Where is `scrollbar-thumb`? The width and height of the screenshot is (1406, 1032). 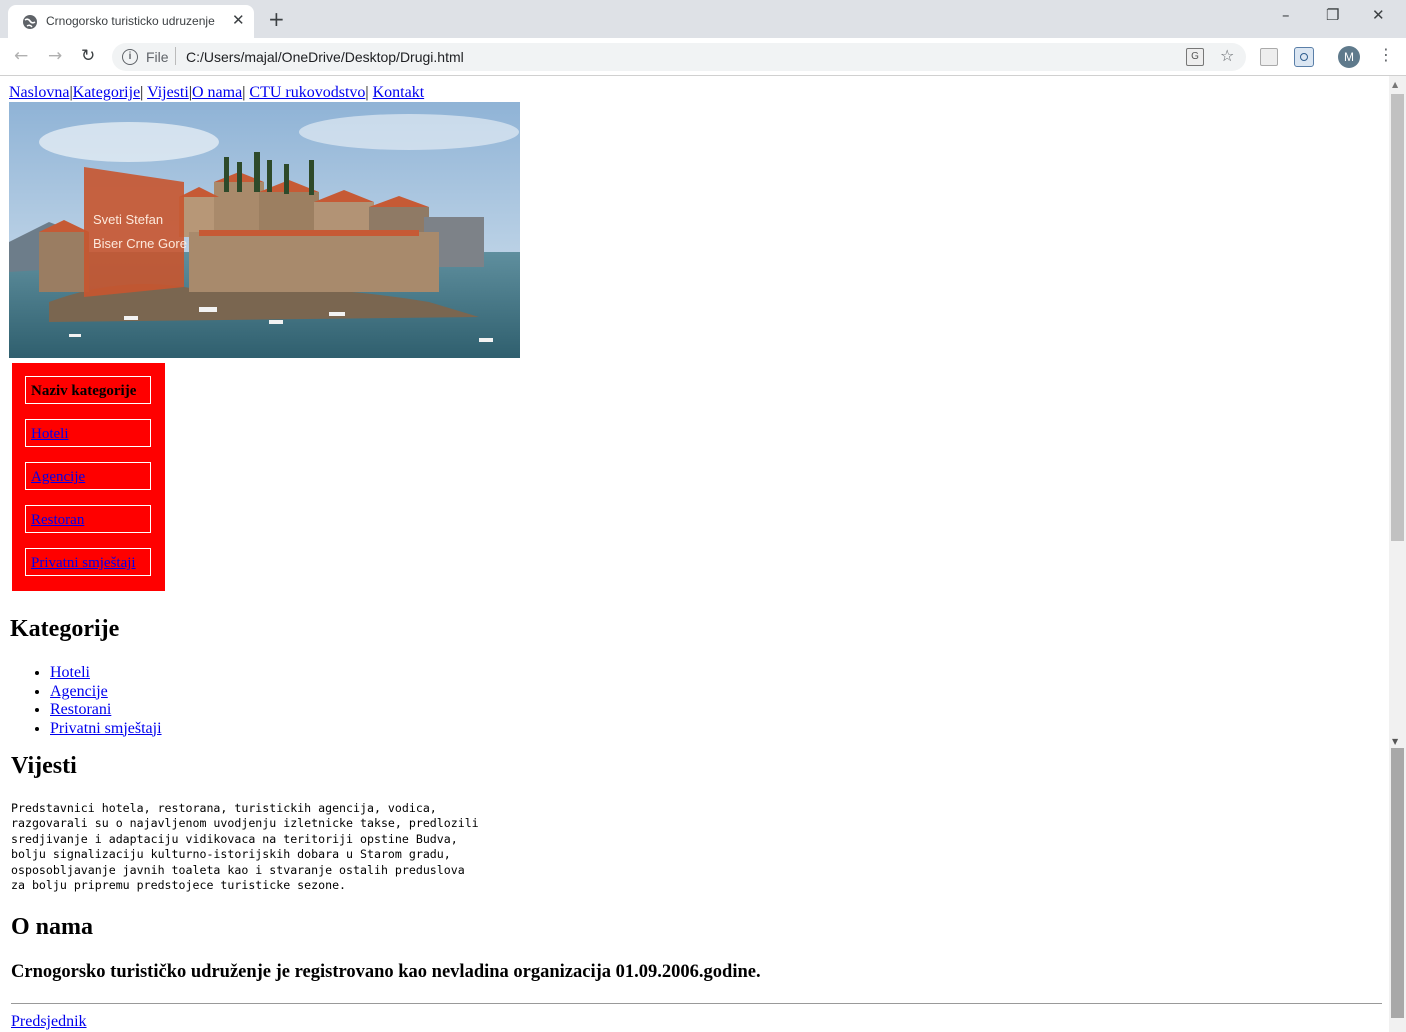
scrollbar-thumb is located at coordinates (1397, 317).